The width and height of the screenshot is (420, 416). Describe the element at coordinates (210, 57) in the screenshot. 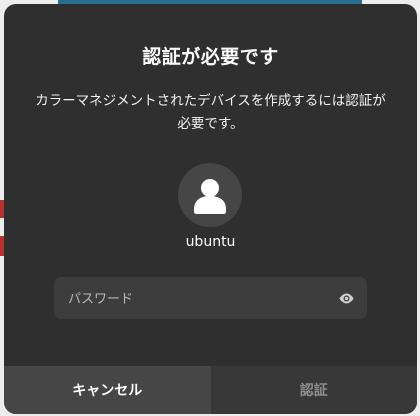

I see `dialog-title: 認証が必要です` at that location.